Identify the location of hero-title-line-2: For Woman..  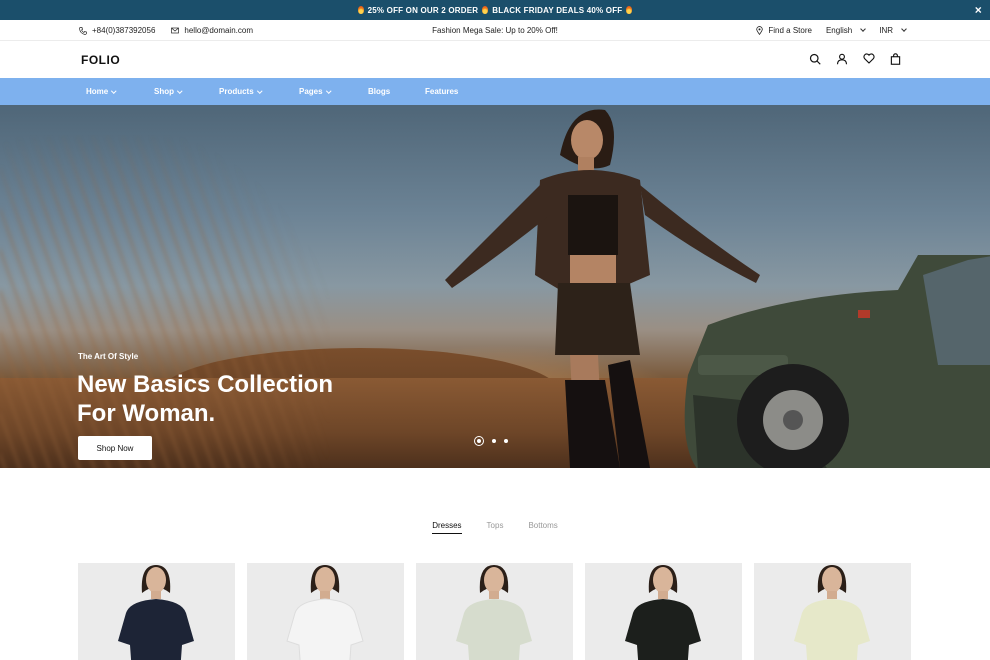
(146, 413).